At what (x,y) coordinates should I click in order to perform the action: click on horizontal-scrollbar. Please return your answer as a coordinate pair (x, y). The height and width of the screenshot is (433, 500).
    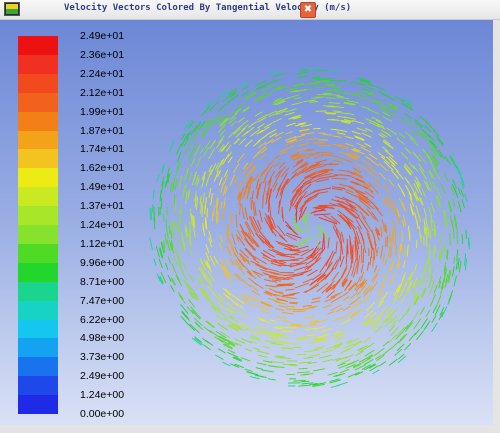
    Looking at the image, I should click on (246, 429).